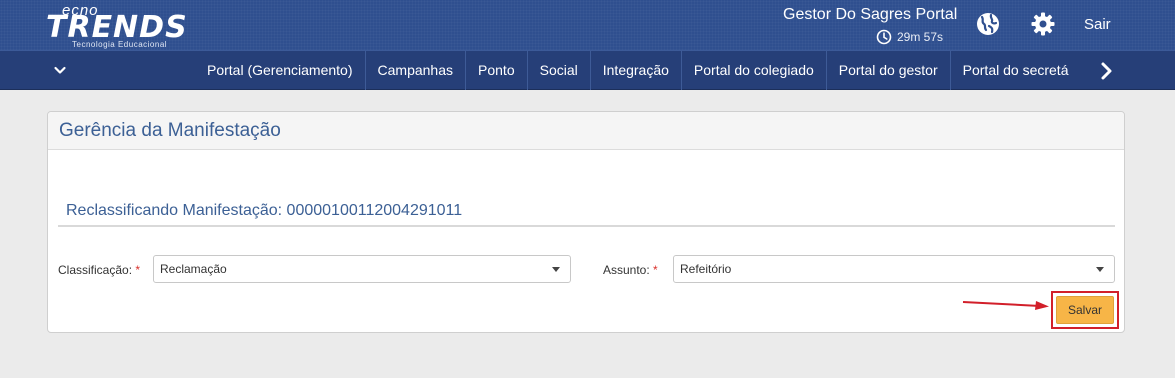  Describe the element at coordinates (60, 70) in the screenshot. I see `chevron-down-icon` at that location.